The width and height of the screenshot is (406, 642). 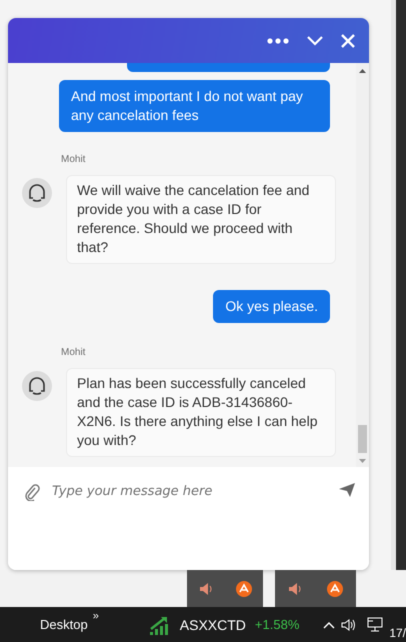 I want to click on agent-message: We will waive the cancelation fee and provide you with a case ID for reference. Should we proceed with that?, so click(x=201, y=219).